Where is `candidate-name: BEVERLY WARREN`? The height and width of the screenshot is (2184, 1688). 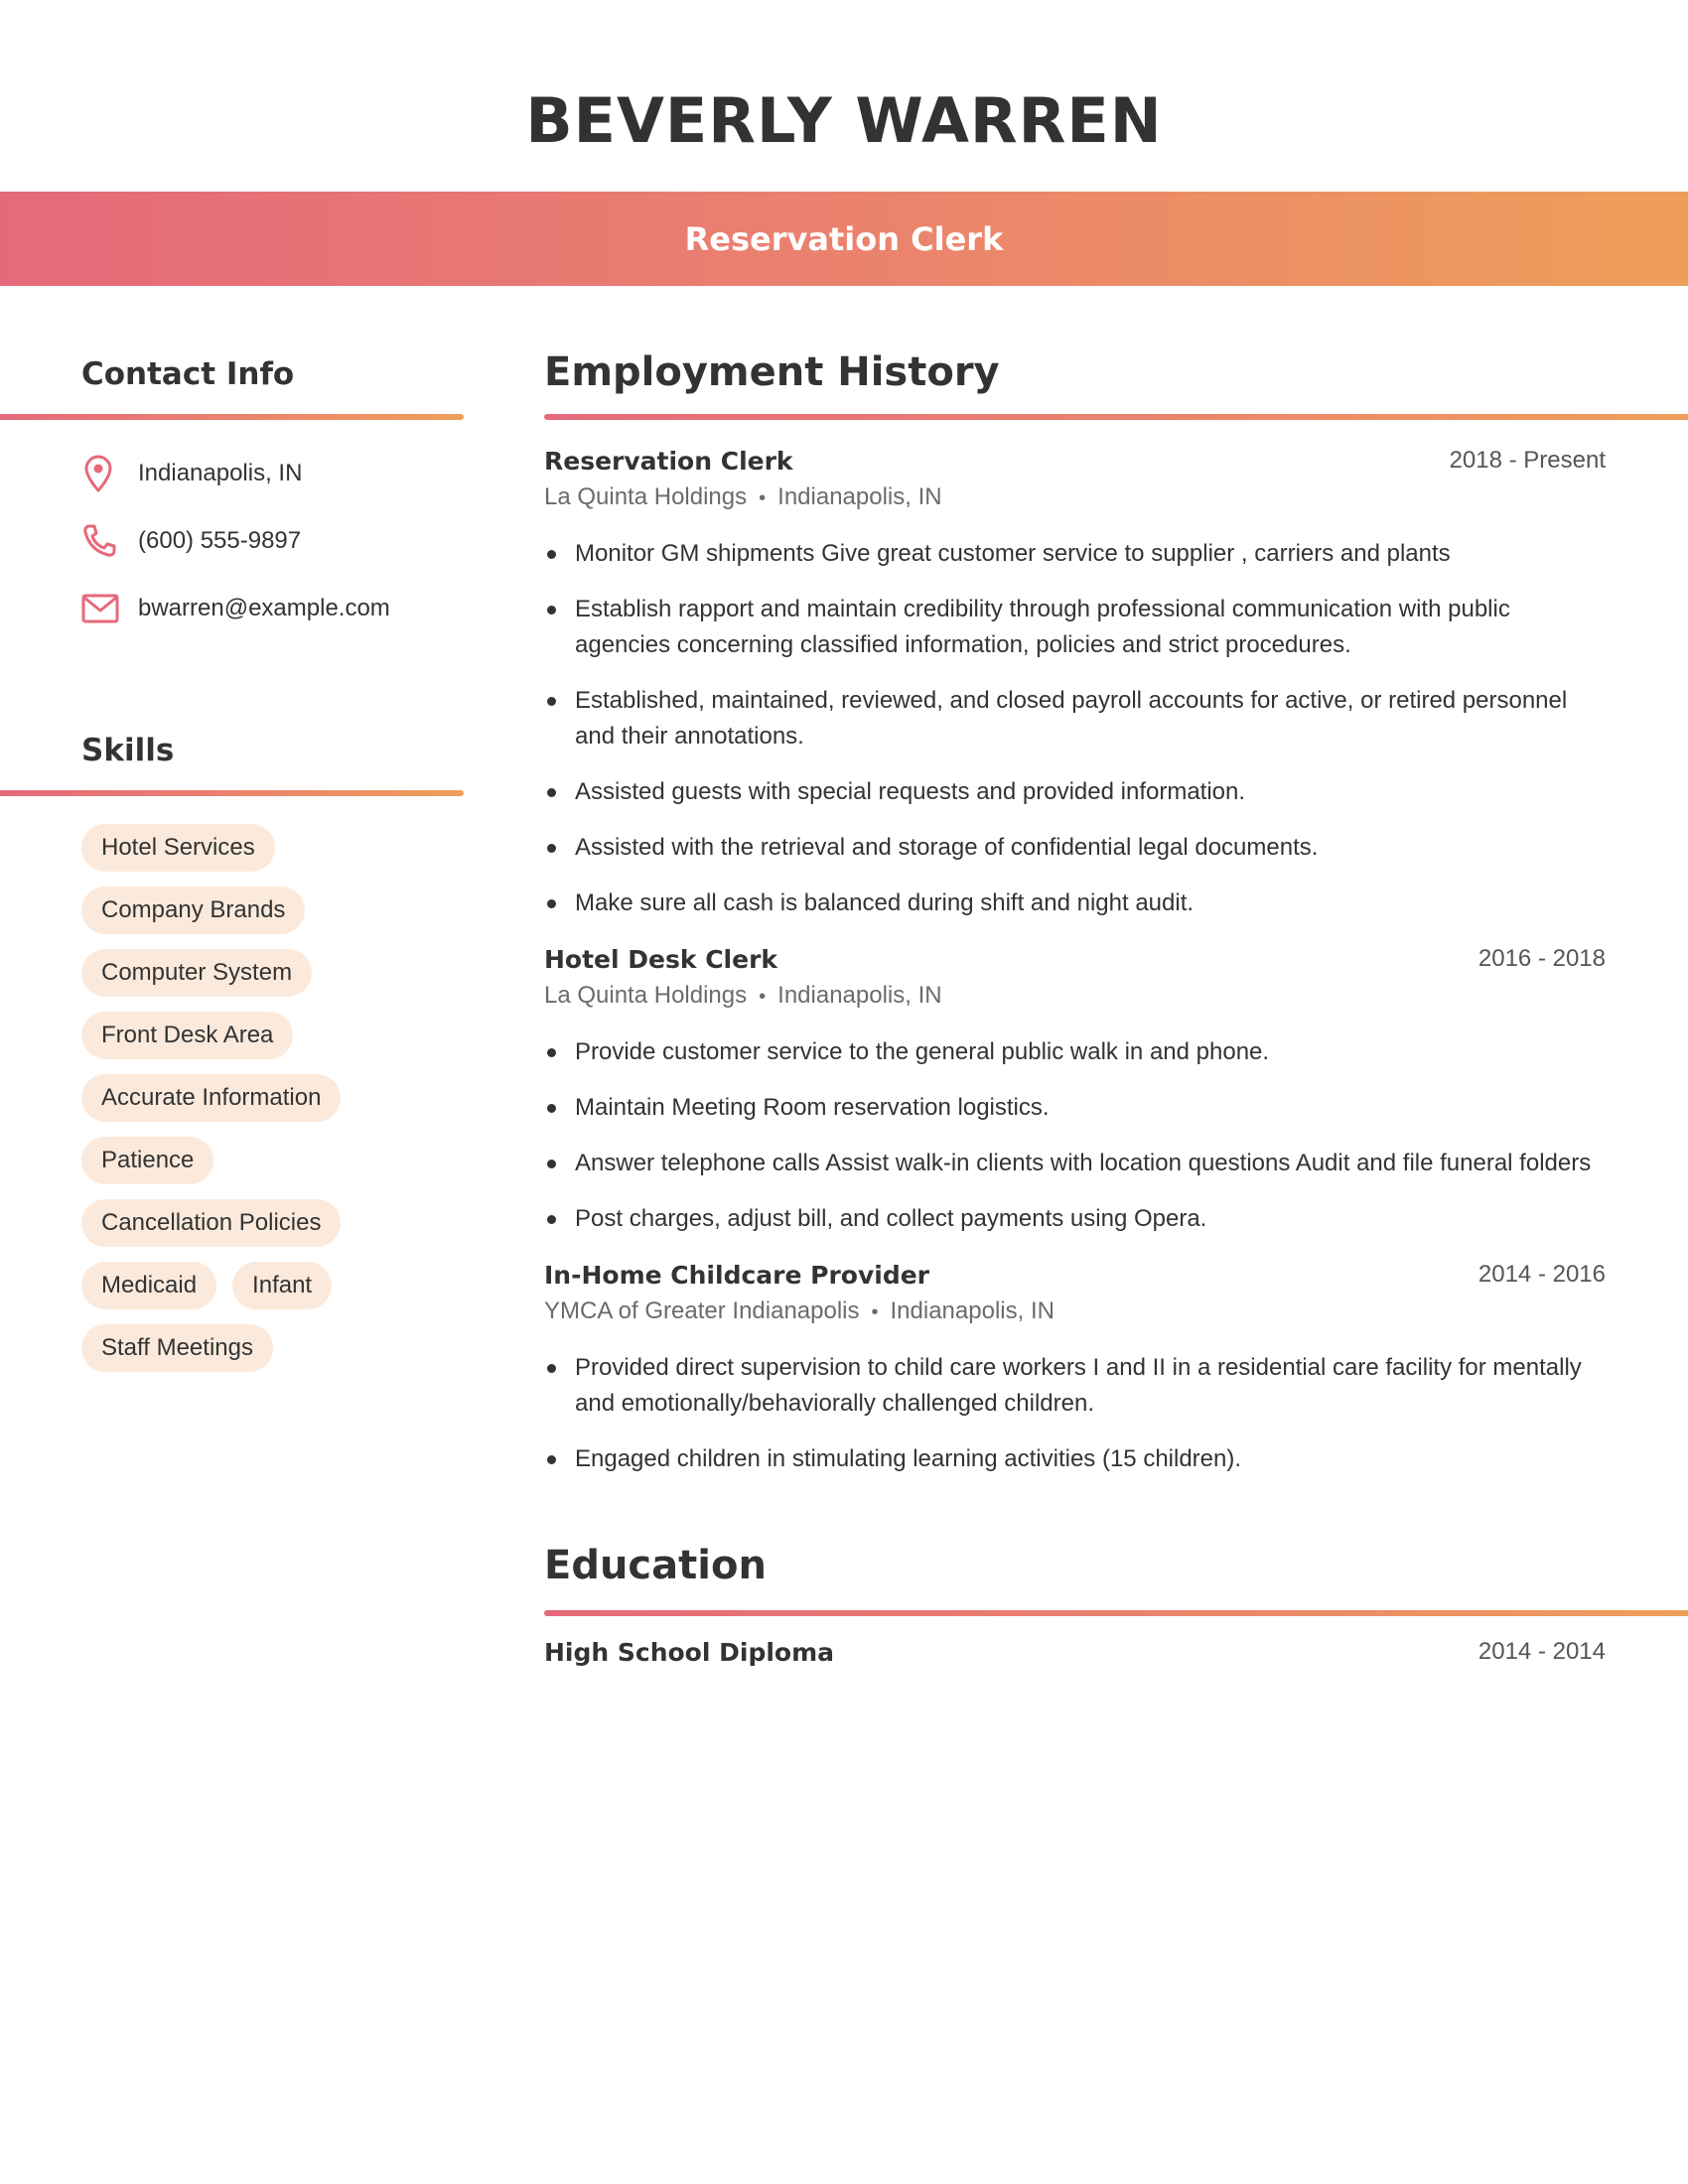
candidate-name: BEVERLY WARREN is located at coordinates (844, 120).